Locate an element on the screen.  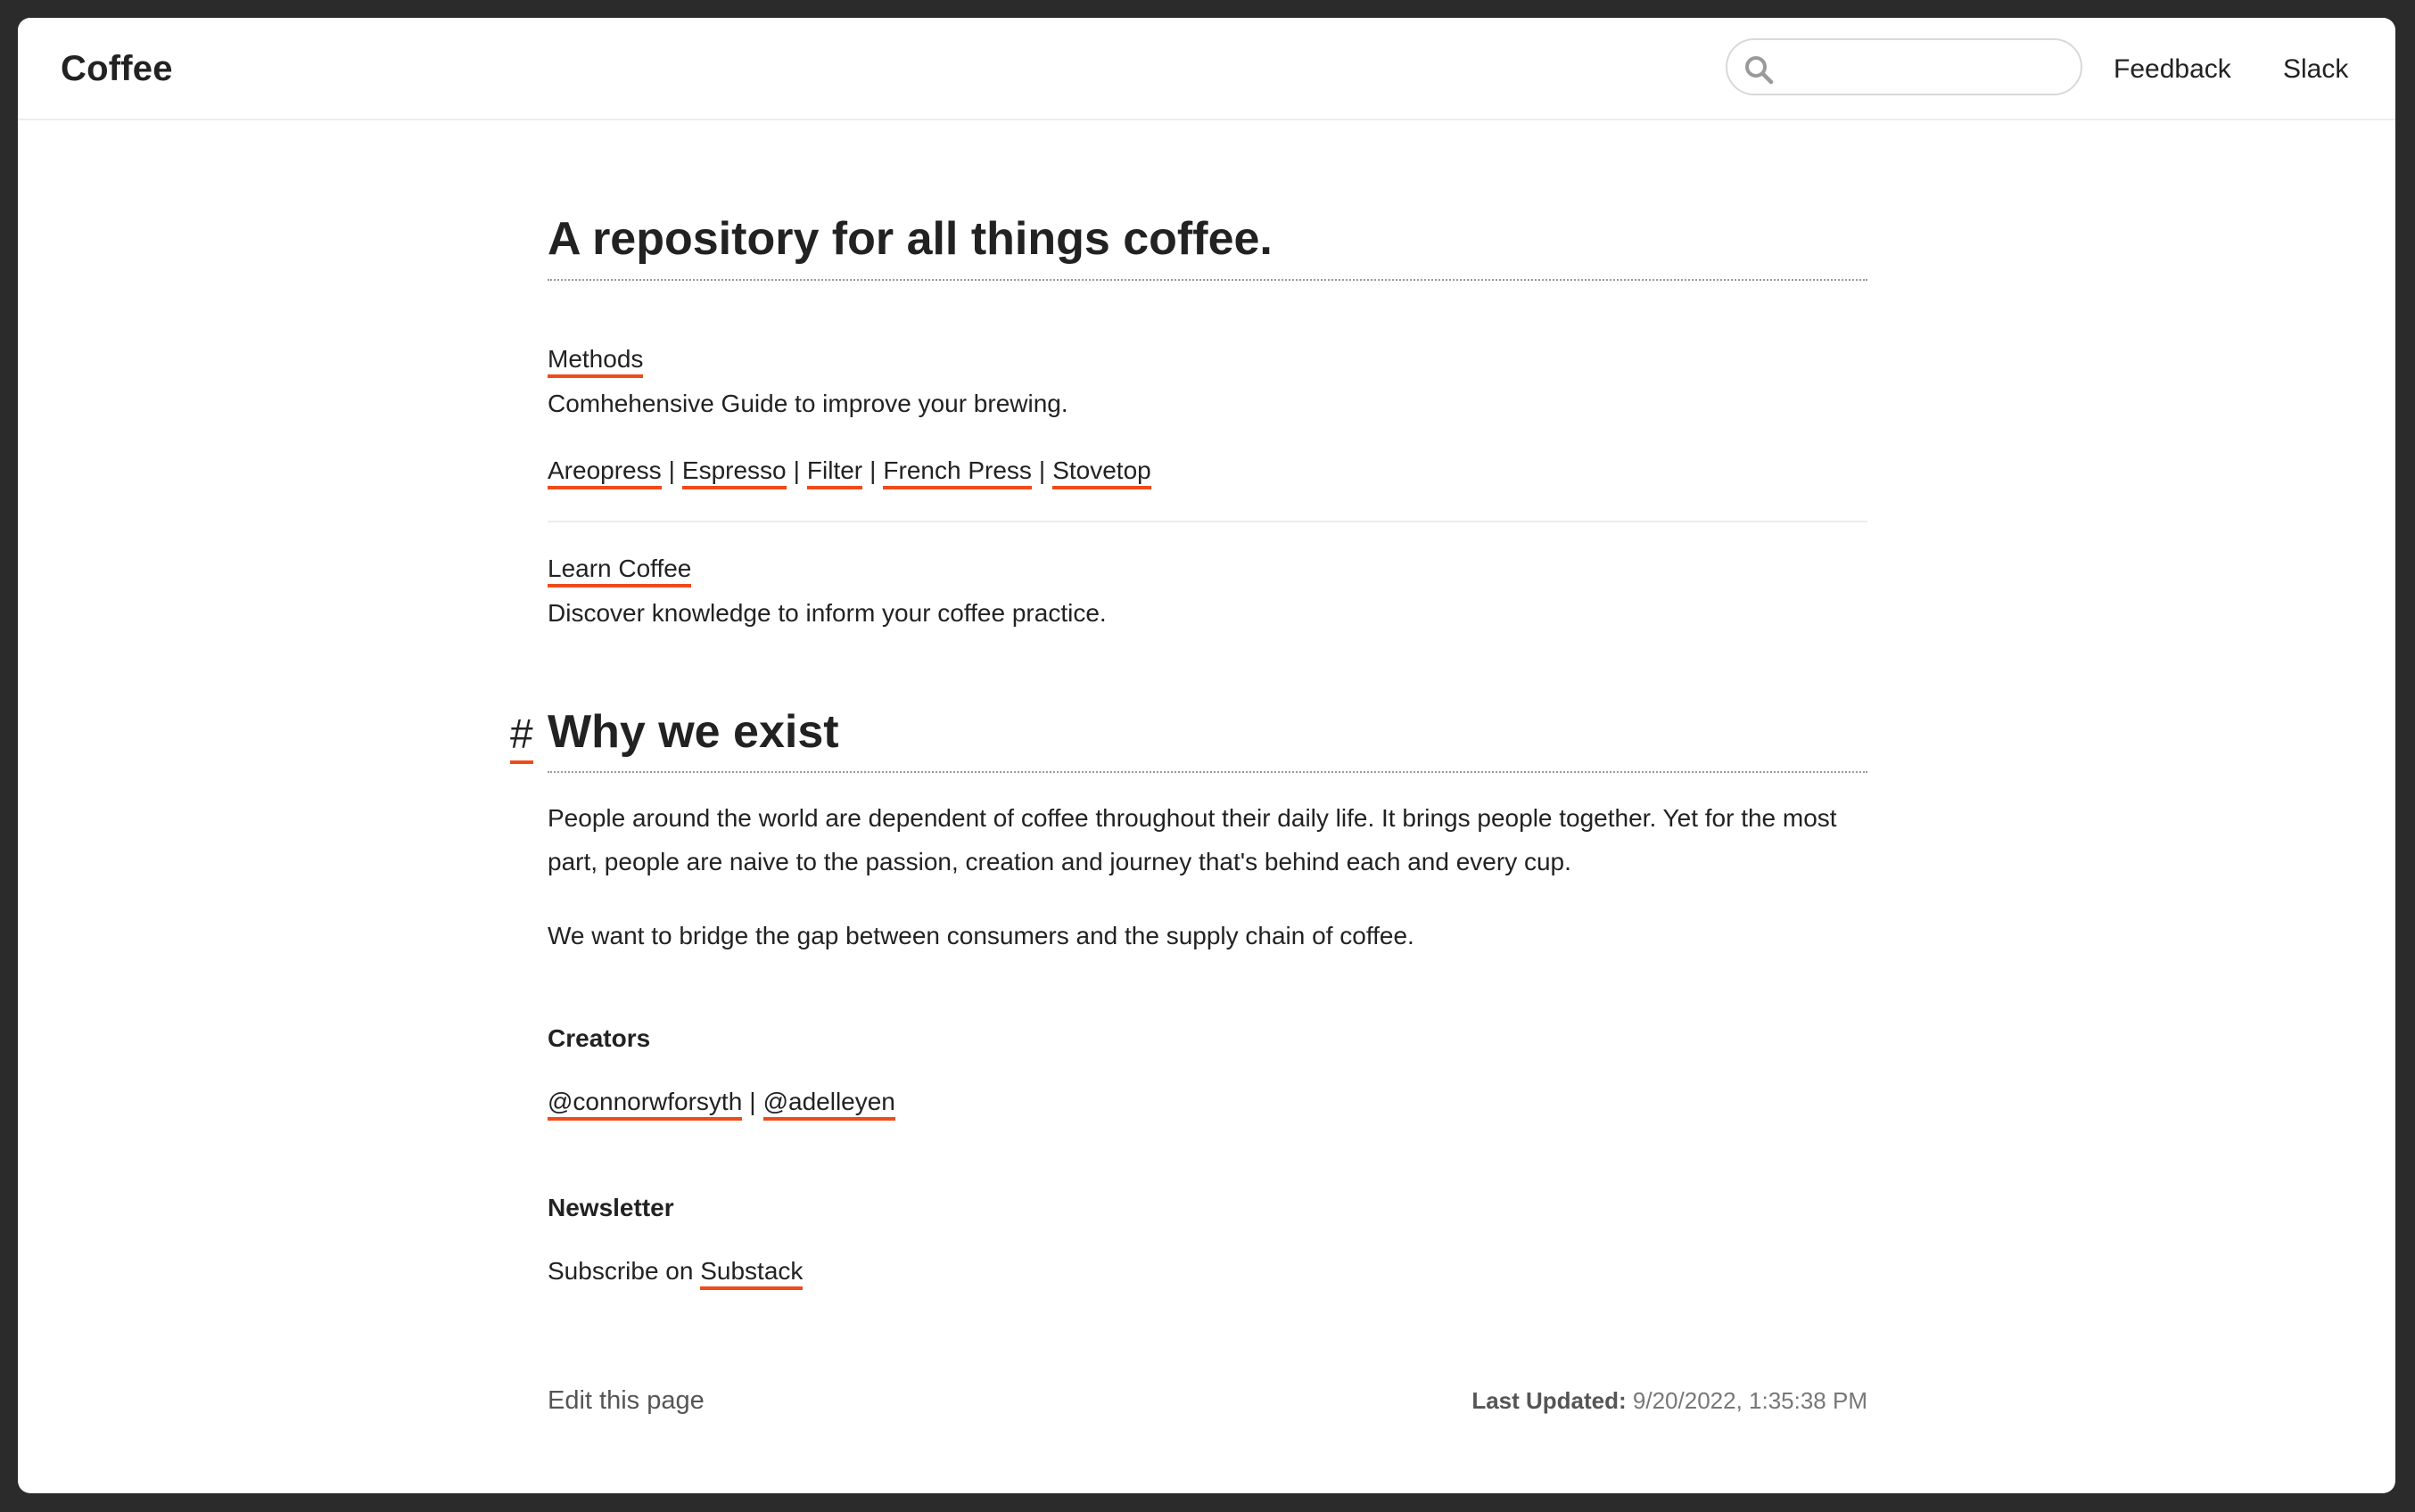
search-box is located at coordinates (1904, 66).